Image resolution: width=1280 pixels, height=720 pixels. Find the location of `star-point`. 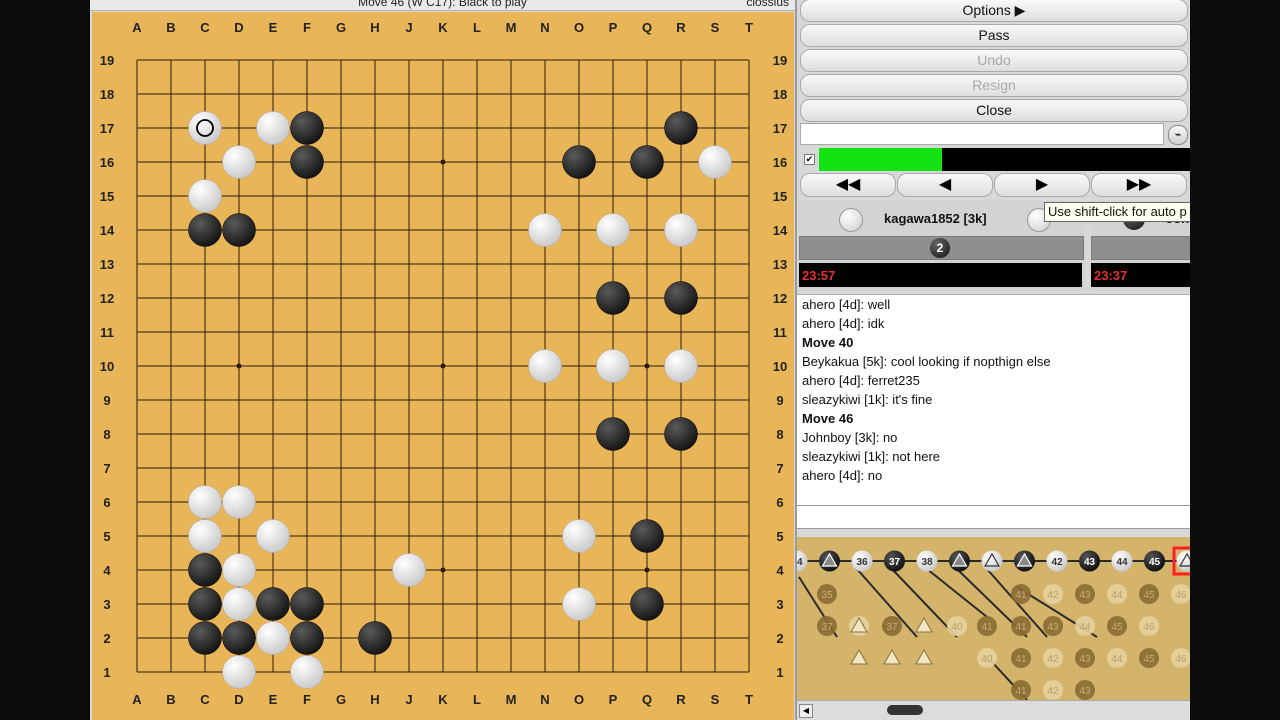

star-point is located at coordinates (239, 366).